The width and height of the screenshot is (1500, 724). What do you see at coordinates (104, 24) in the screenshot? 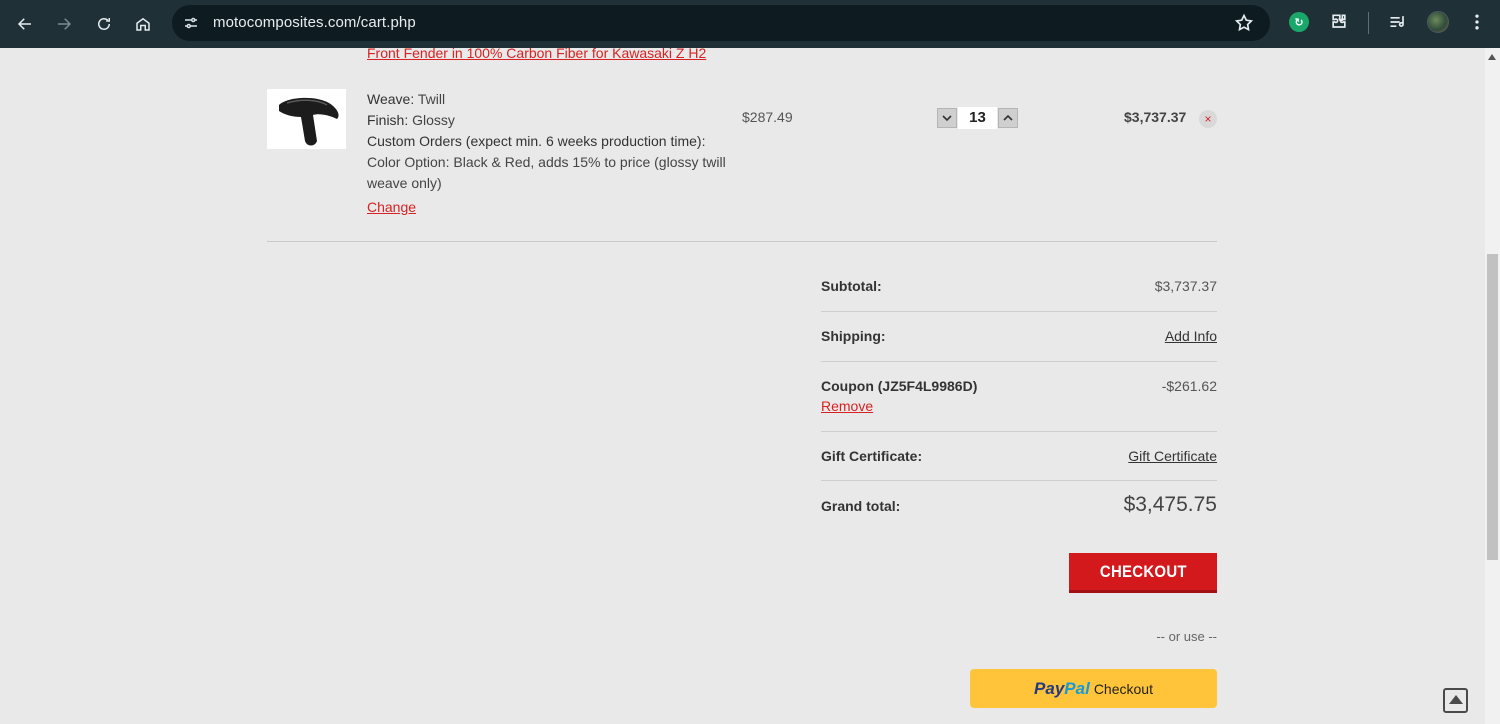
I see `reload-icon` at bounding box center [104, 24].